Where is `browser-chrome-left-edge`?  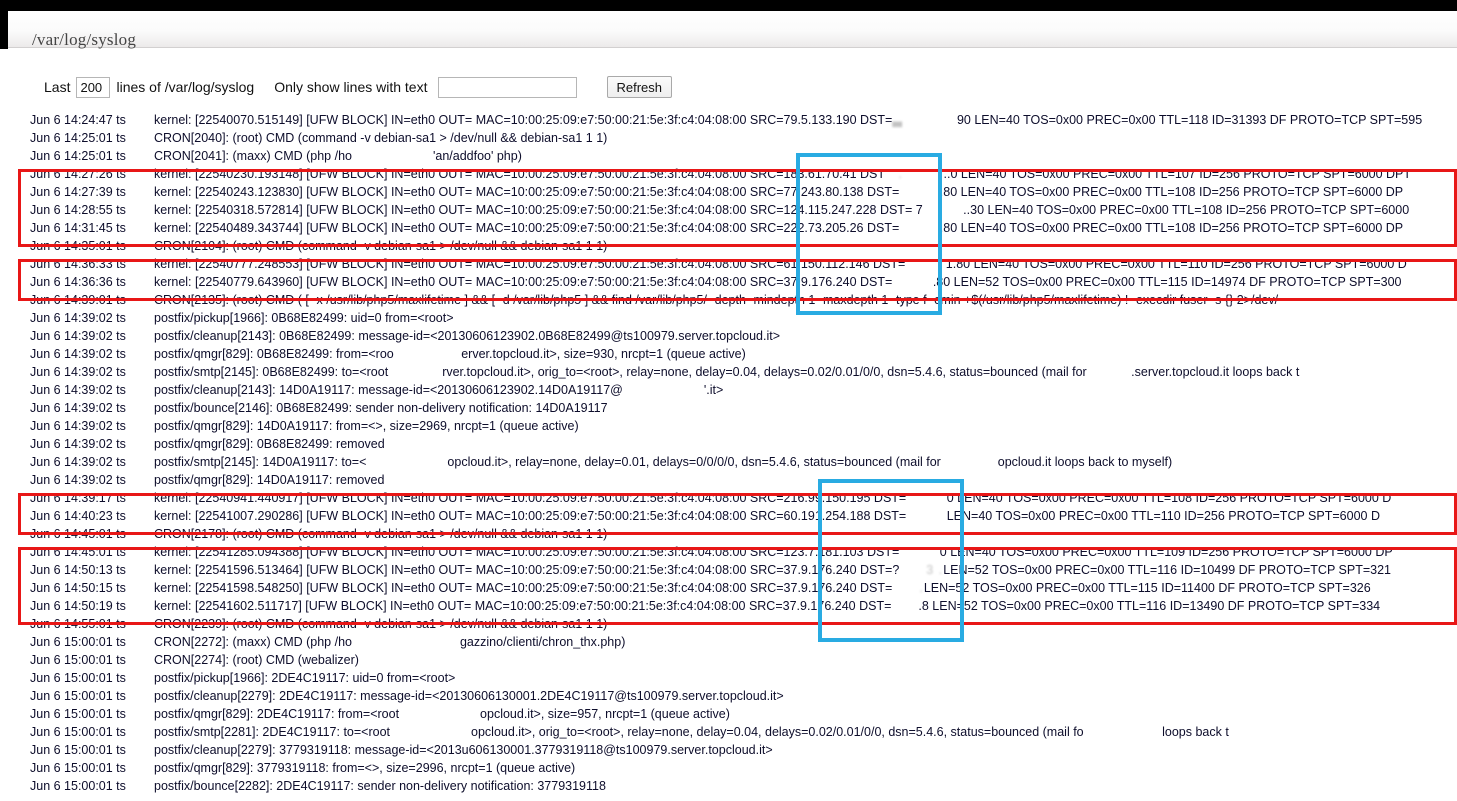
browser-chrome-left-edge is located at coordinates (4, 31).